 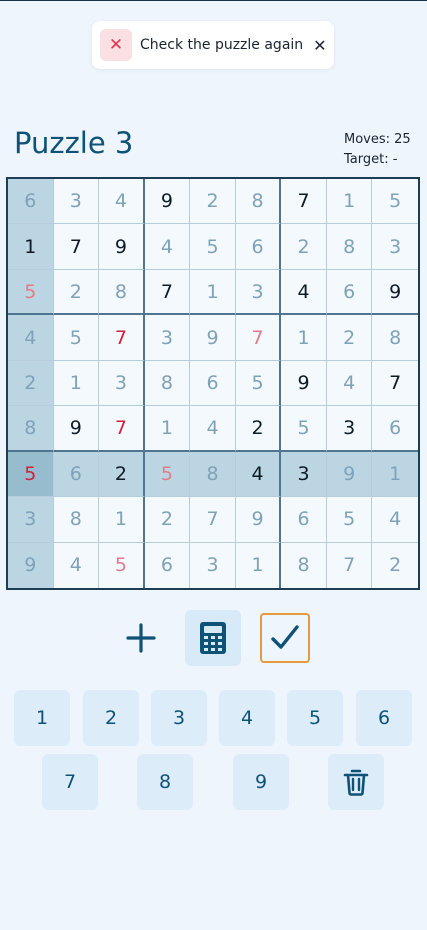 I want to click on cell-r3-c6: 3, so click(x=258, y=292).